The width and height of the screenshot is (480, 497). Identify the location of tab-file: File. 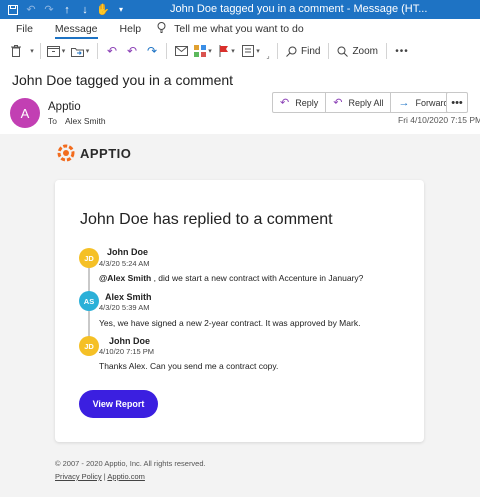
(24, 29).